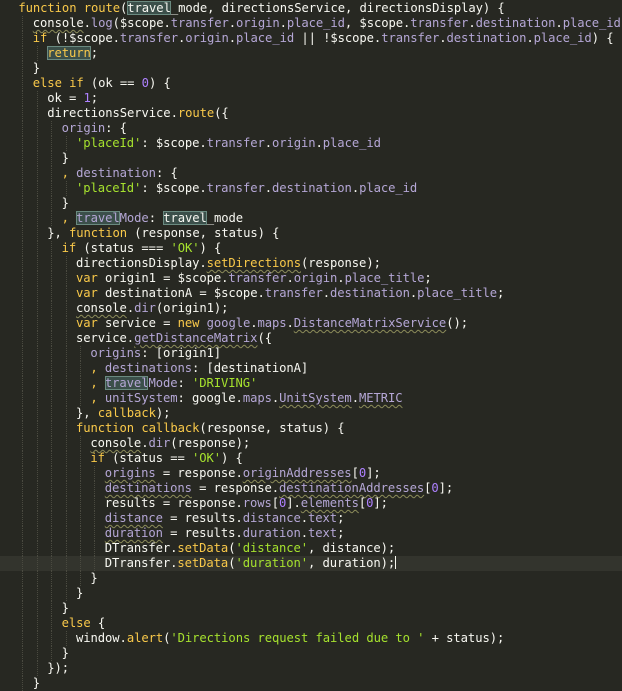 The width and height of the screenshot is (622, 691). What do you see at coordinates (174, 188) in the screenshot?
I see `code-token: : $scope.` at bounding box center [174, 188].